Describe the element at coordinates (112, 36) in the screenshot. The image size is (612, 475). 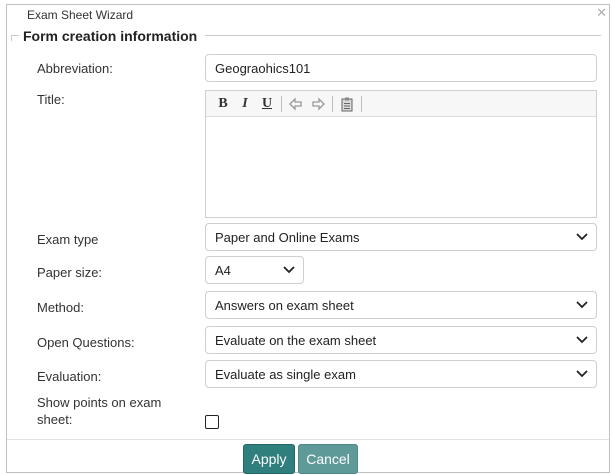
I see `section-title: Form creation information` at that location.